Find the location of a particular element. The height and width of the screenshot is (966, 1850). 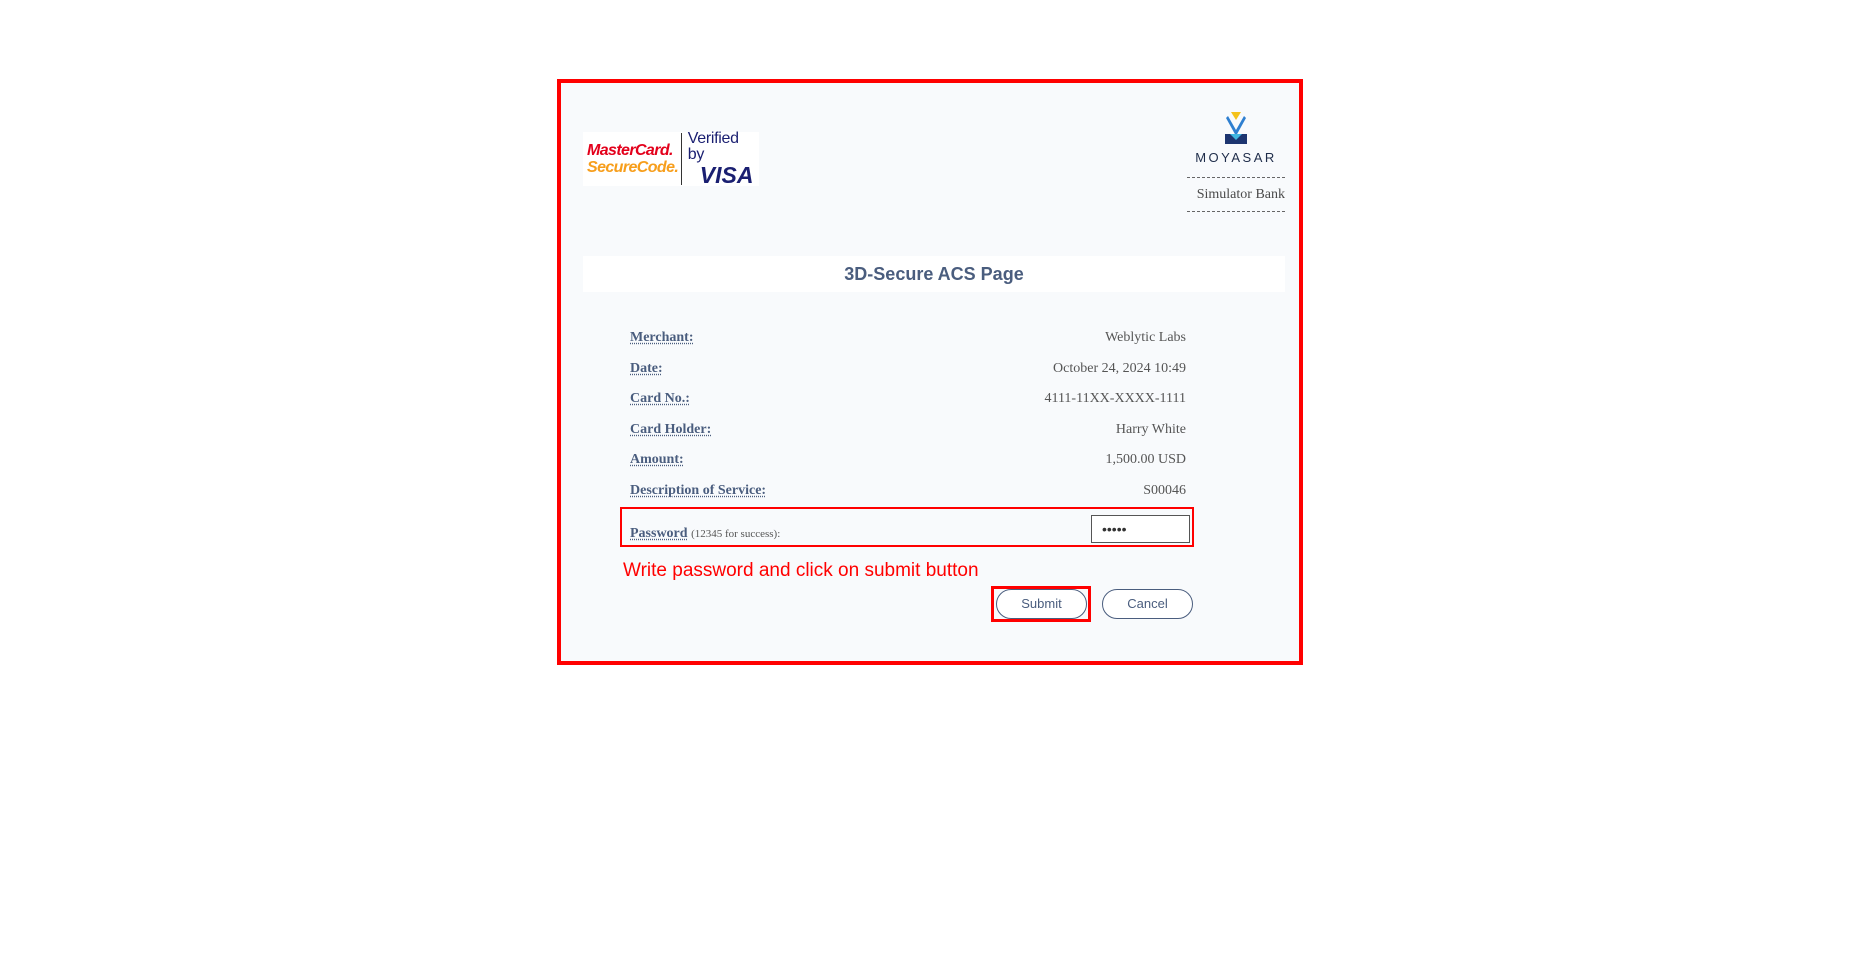

password-label: Password (12345 for success): is located at coordinates (705, 534).